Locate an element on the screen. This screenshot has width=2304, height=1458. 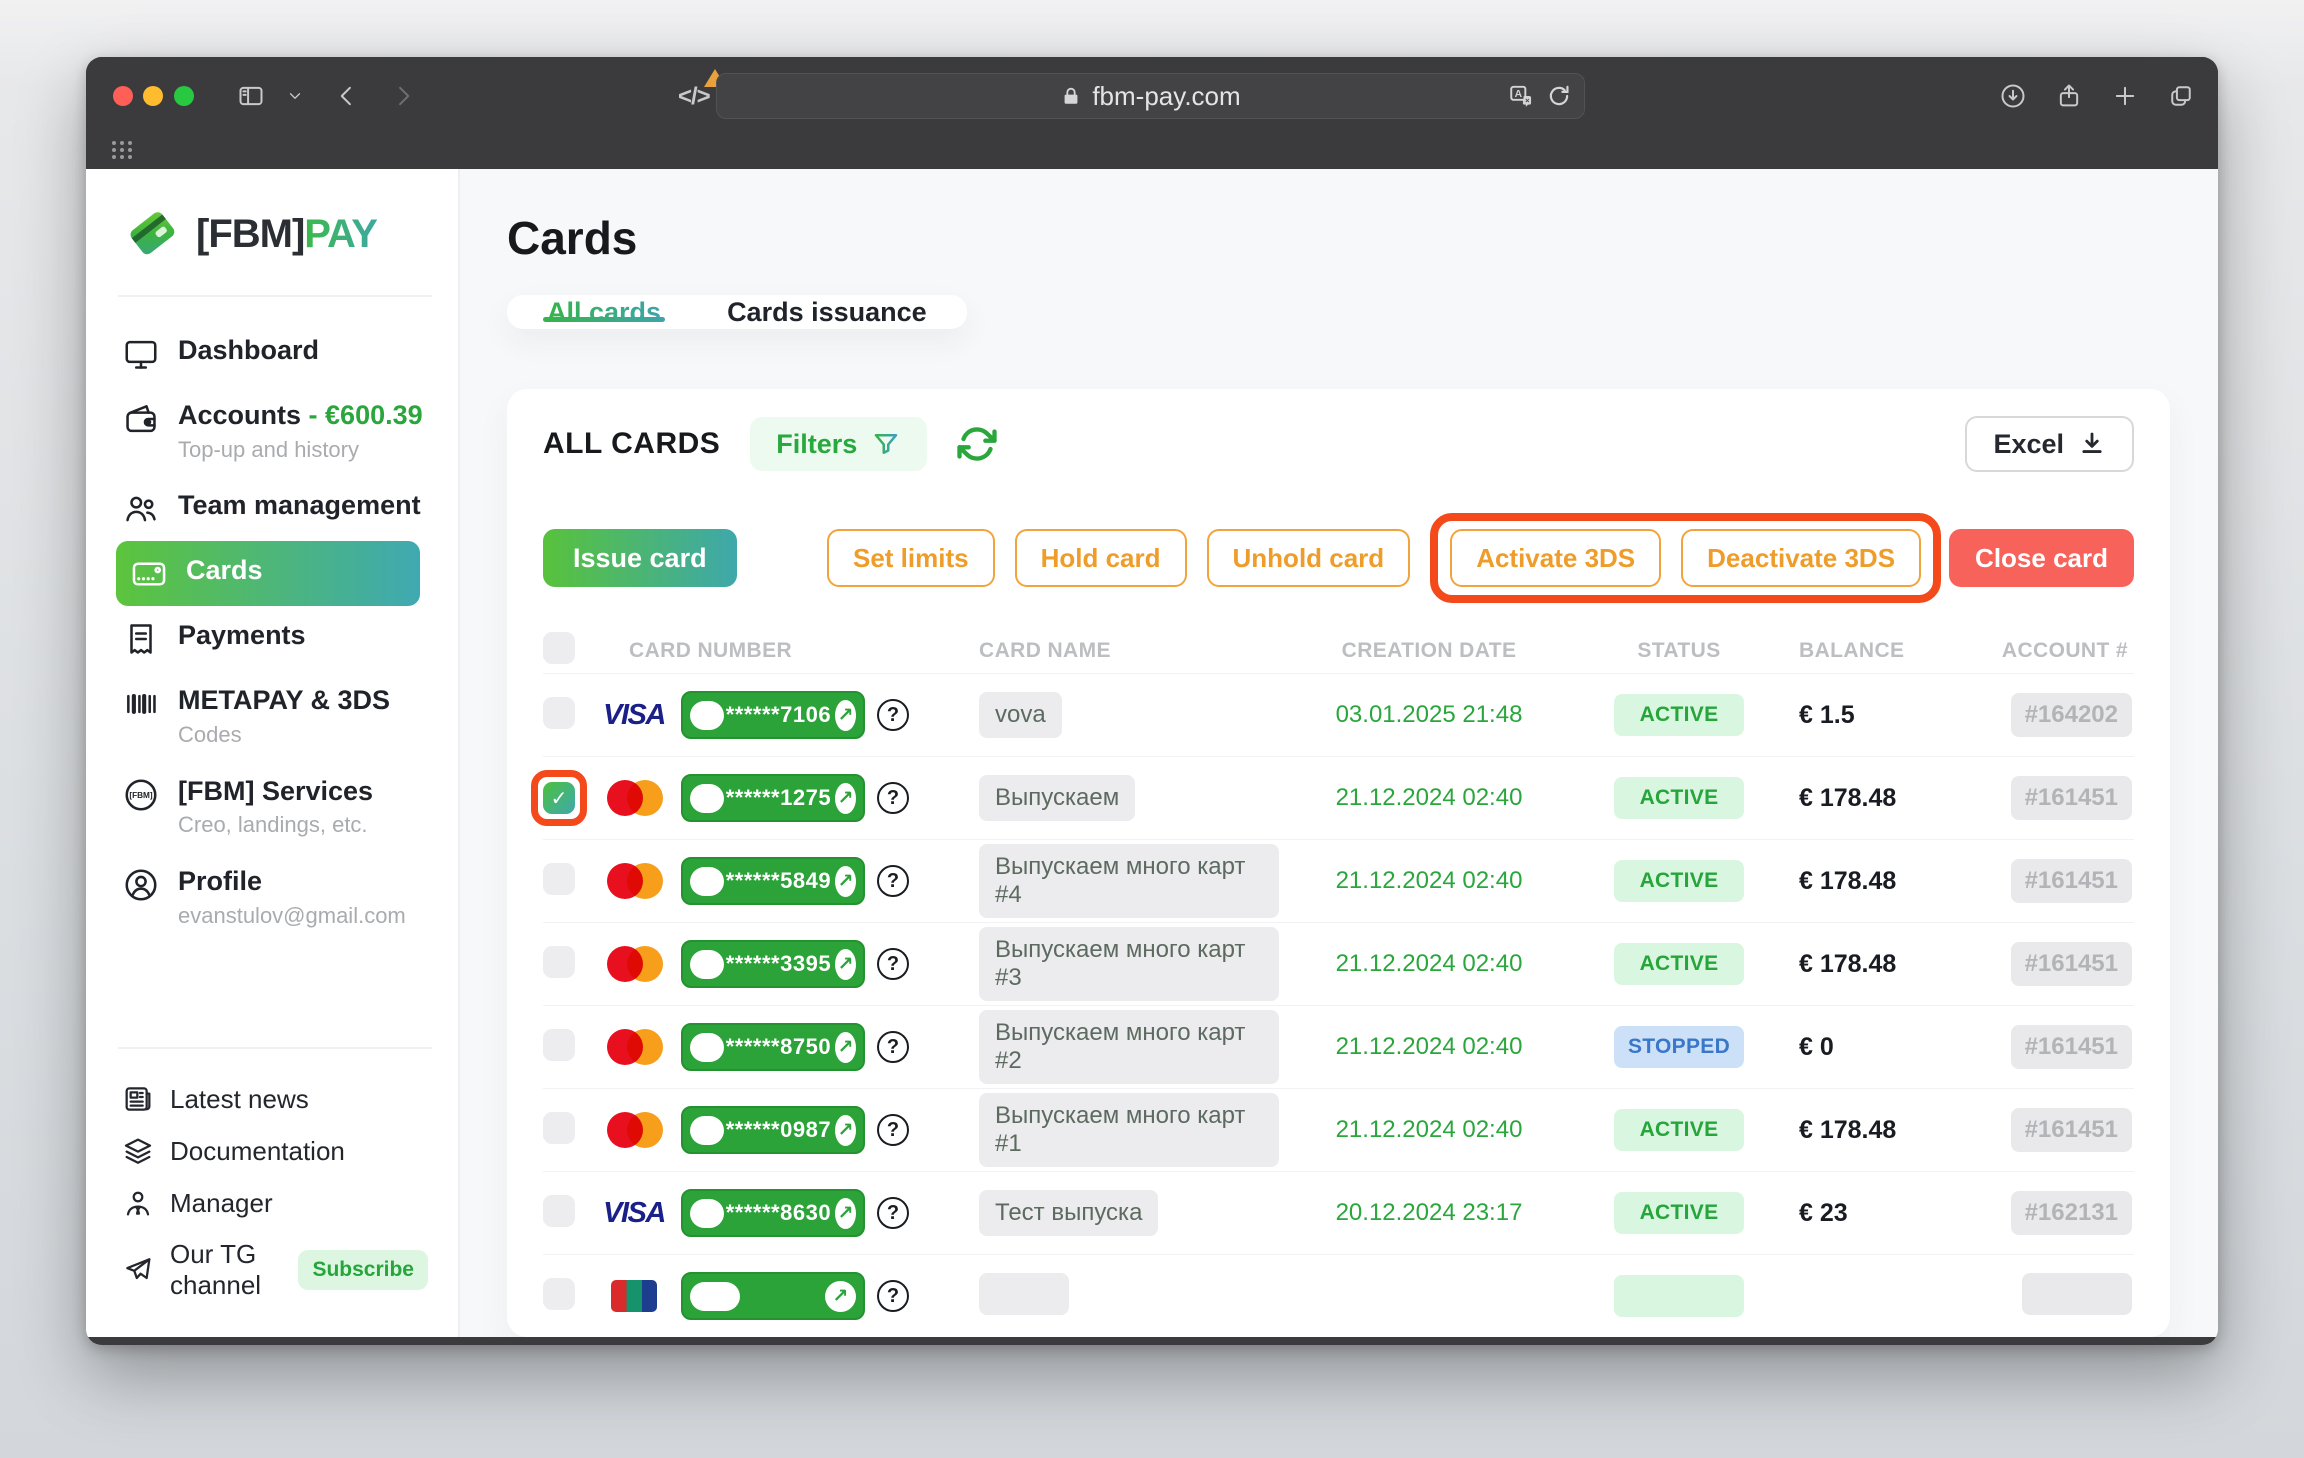
sidebar-item-fbm-services: [FBM] [FBM] Services Creo, landings, etc. is located at coordinates (275, 807).